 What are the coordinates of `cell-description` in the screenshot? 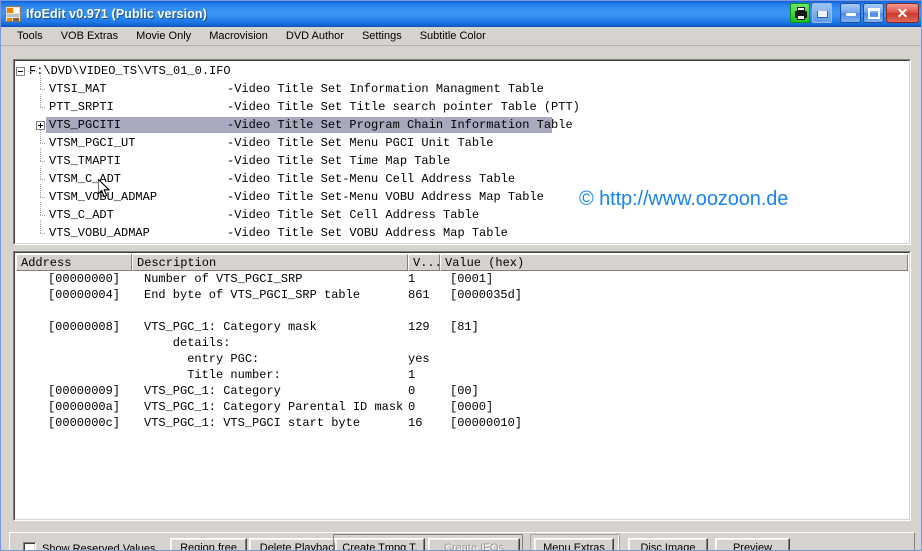 It's located at (268, 311).